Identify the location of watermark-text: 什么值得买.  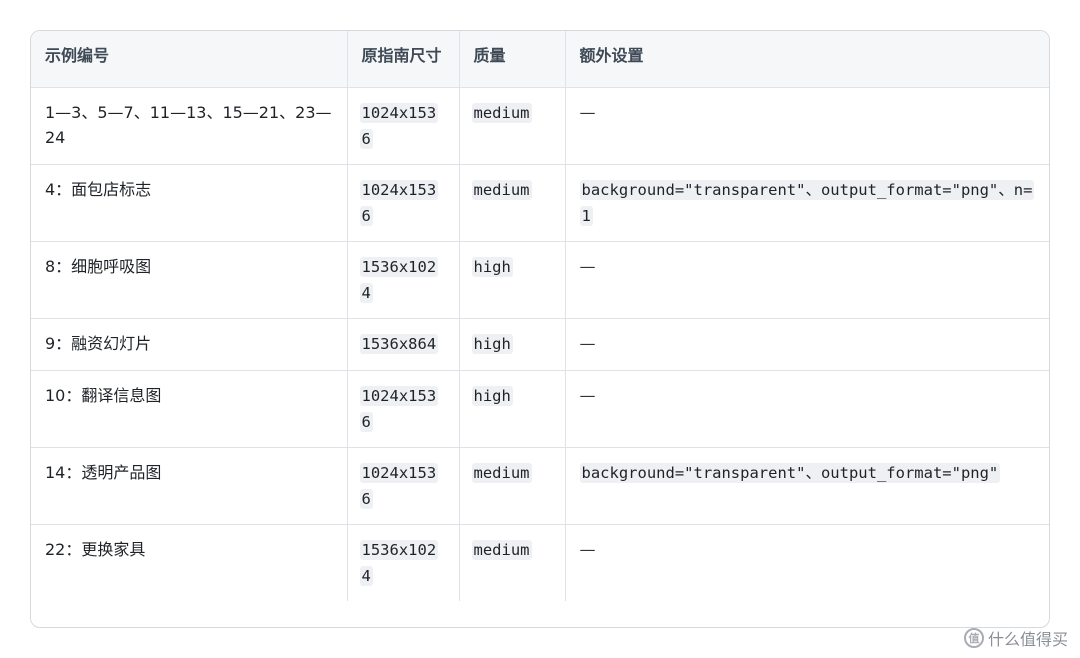
(1027, 639).